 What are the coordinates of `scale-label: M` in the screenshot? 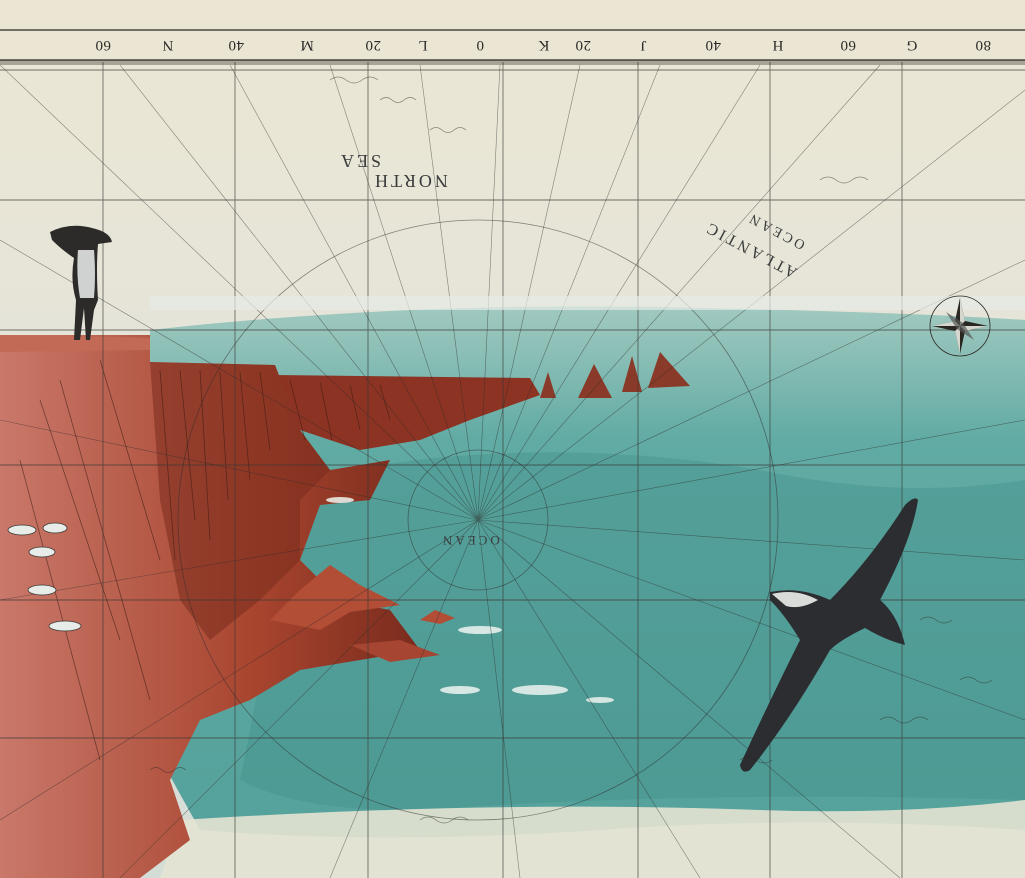 It's located at (307, 45).